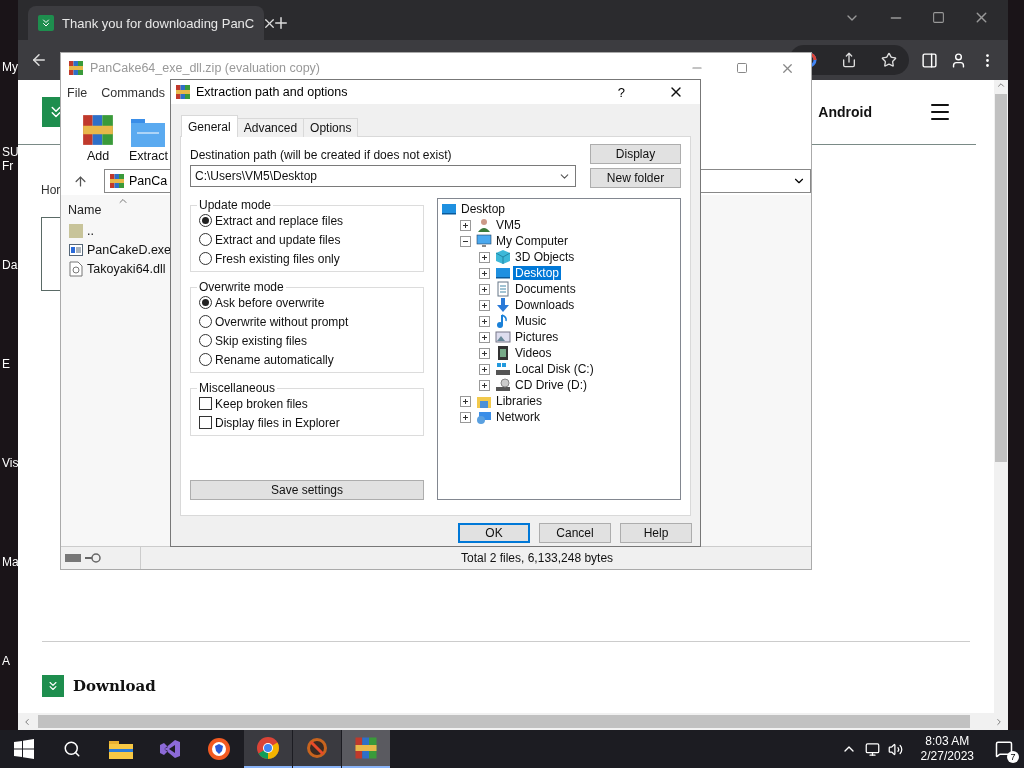 The height and width of the screenshot is (768, 1024). Describe the element at coordinates (551, 385) in the screenshot. I see `folder-item: CD Drive (D:)` at that location.